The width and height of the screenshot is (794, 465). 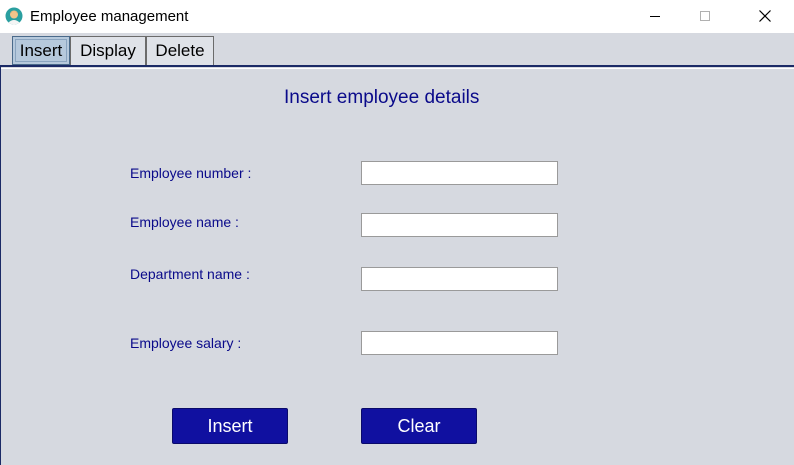 I want to click on minimize-icon, so click(x=655, y=16).